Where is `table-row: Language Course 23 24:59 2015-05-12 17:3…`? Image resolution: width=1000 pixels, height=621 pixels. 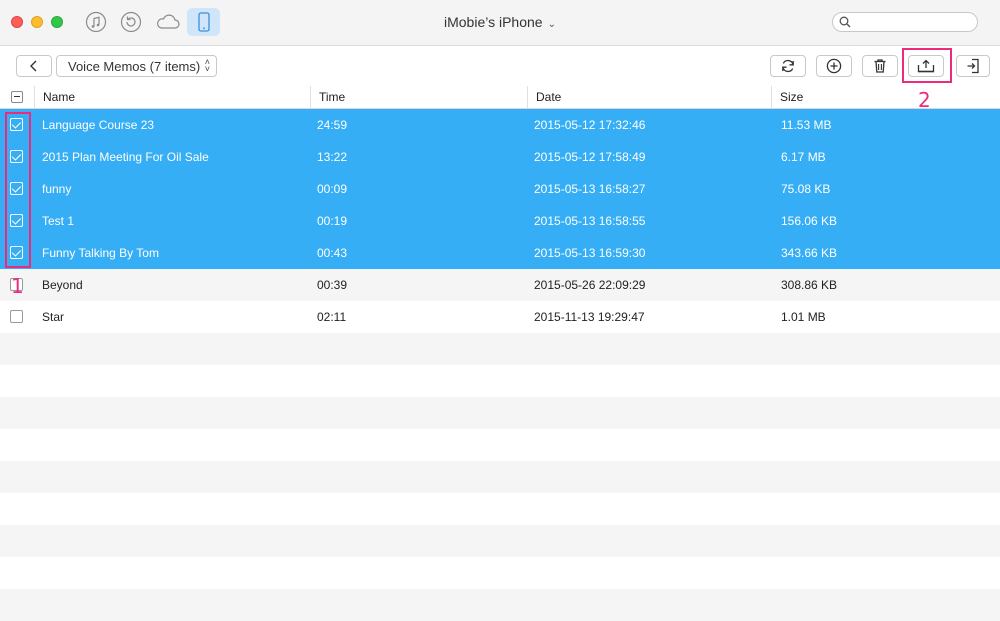 table-row: Language Course 23 24:59 2015-05-12 17:3… is located at coordinates (500, 125).